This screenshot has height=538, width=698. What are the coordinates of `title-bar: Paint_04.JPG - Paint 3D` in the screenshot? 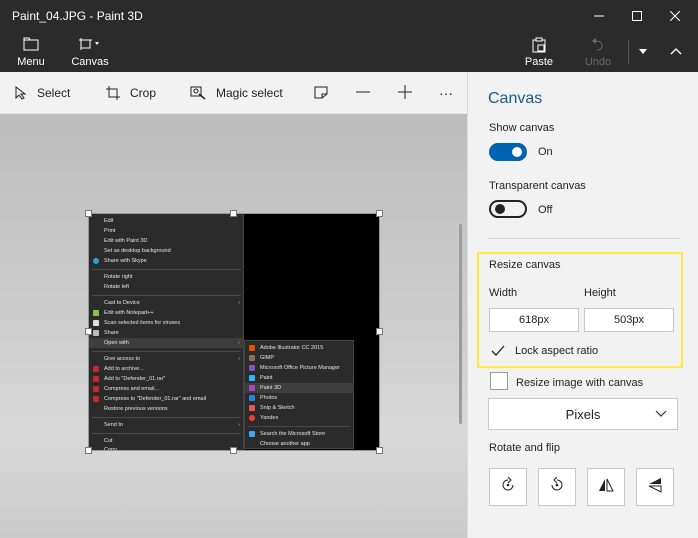 It's located at (349, 16).